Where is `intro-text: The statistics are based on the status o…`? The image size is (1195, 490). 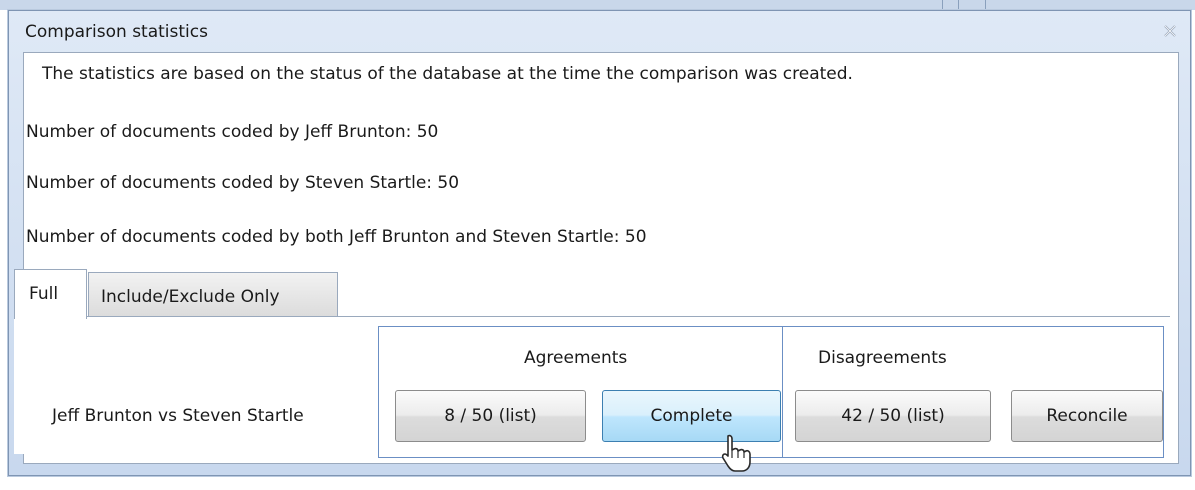
intro-text: The statistics are based on the status o… is located at coordinates (447, 74).